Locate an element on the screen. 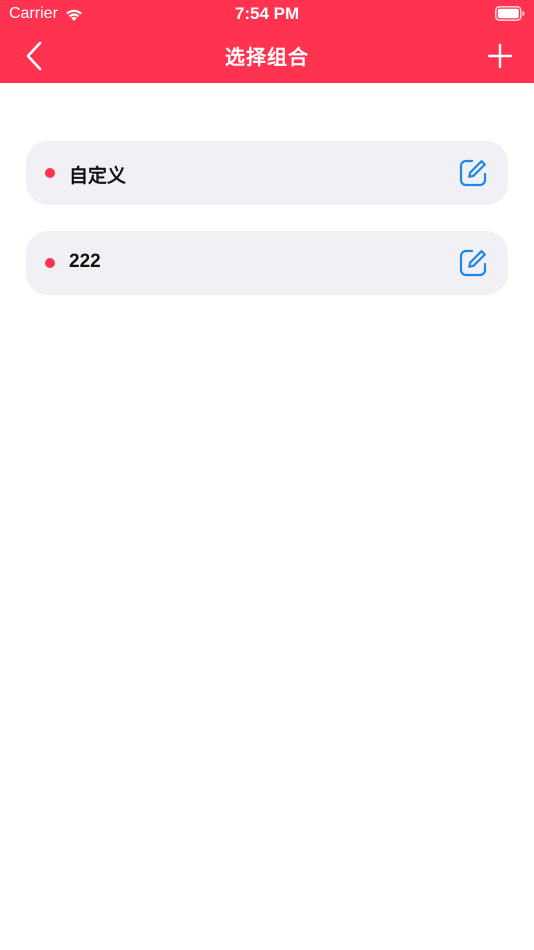  status-bar: Carrier 7:54 PM is located at coordinates (267, 14).